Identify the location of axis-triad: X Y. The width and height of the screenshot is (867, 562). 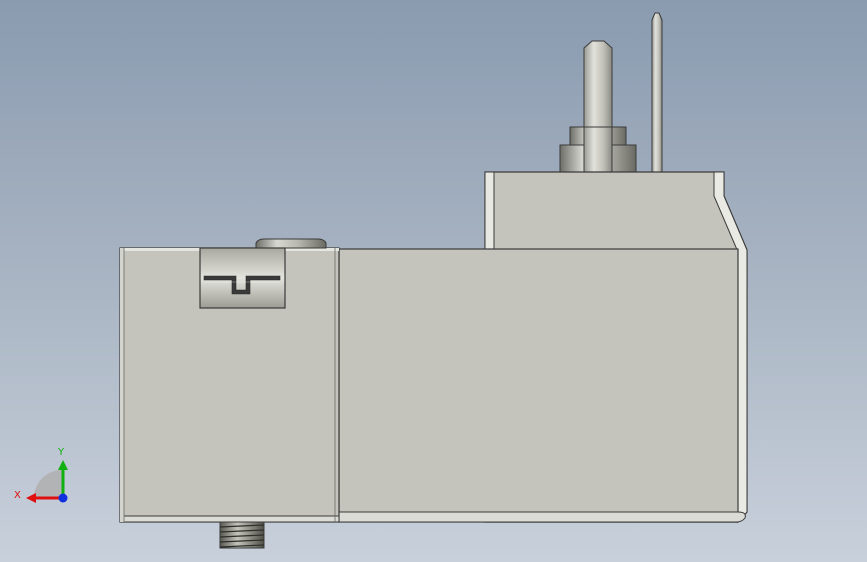
(41, 475).